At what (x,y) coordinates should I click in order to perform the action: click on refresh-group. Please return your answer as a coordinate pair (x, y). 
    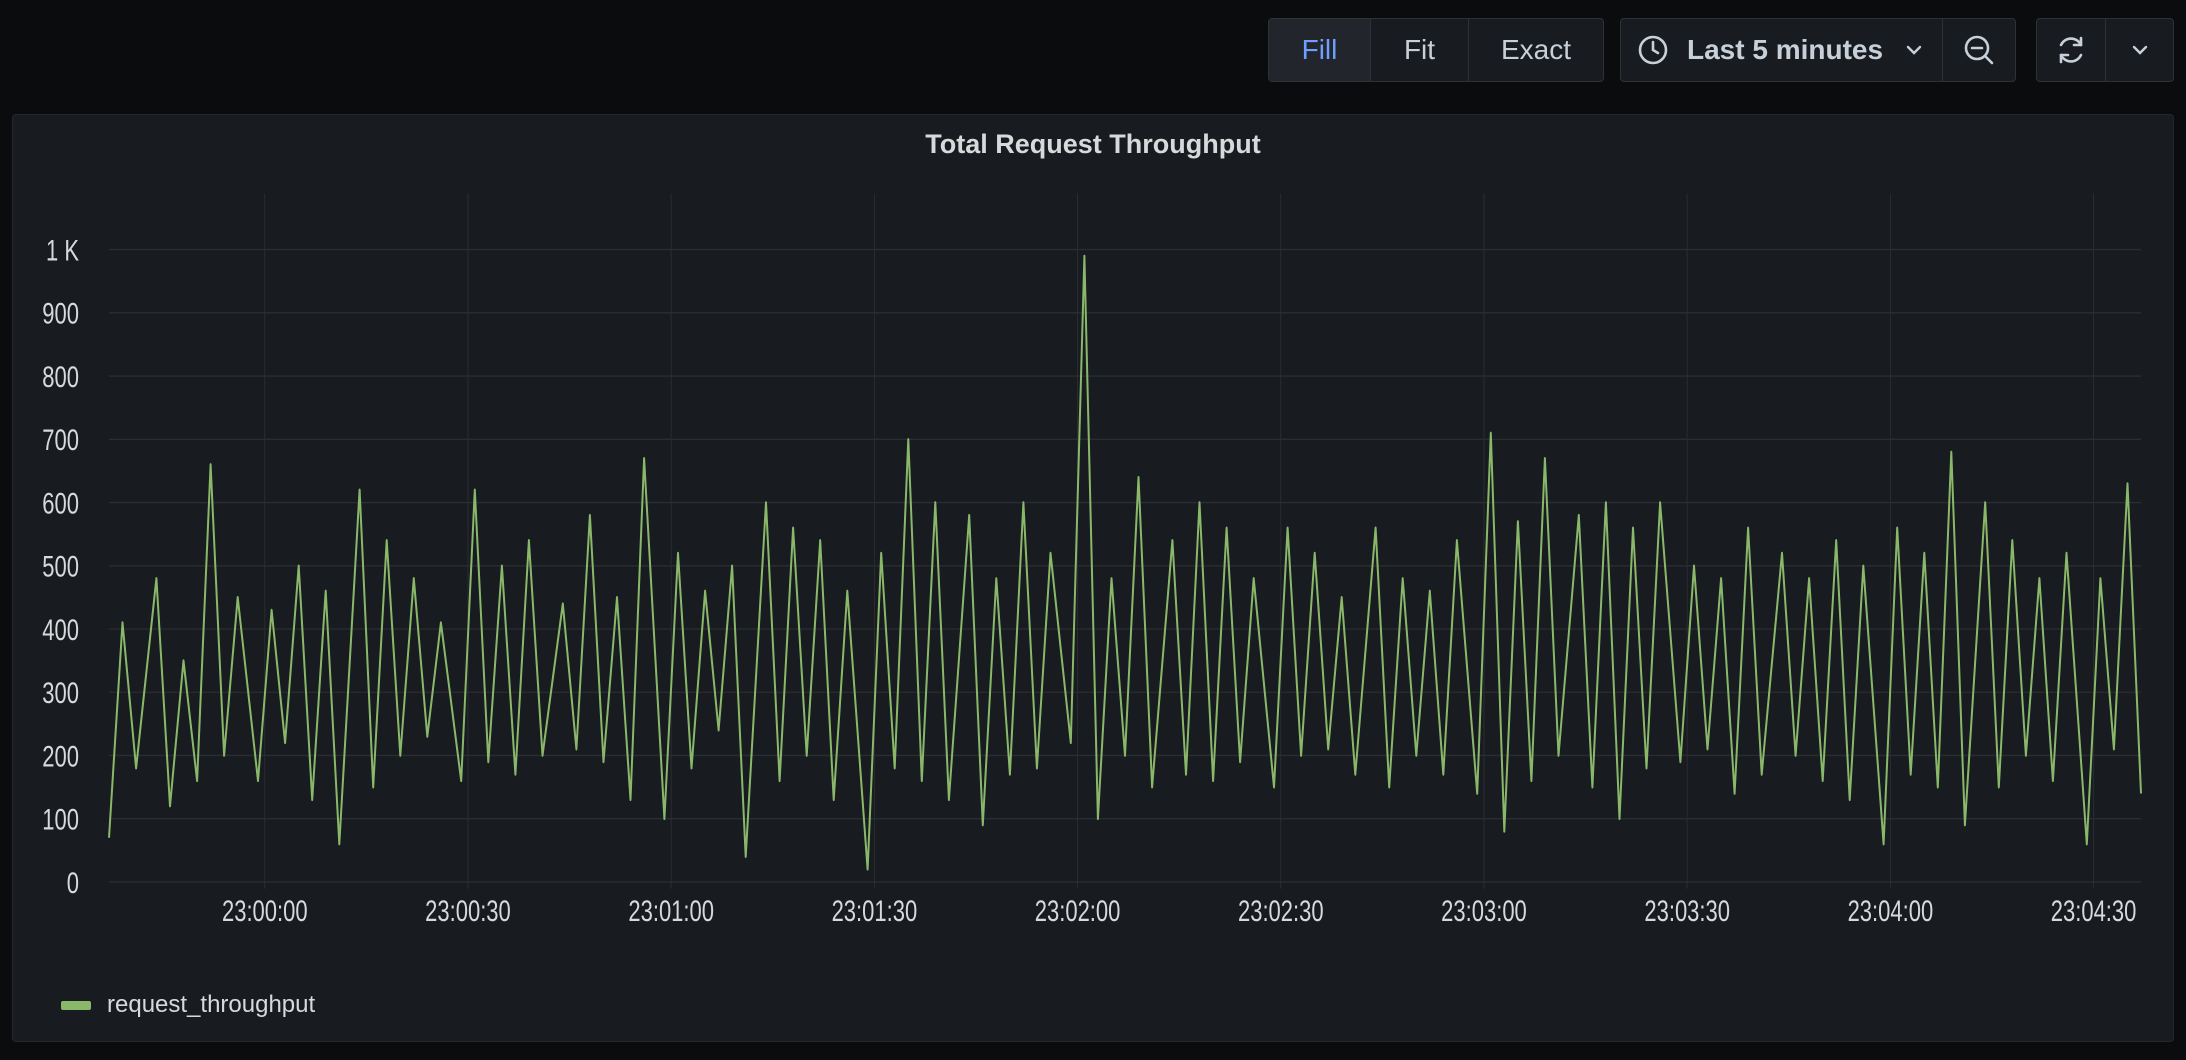
    Looking at the image, I should click on (2105, 50).